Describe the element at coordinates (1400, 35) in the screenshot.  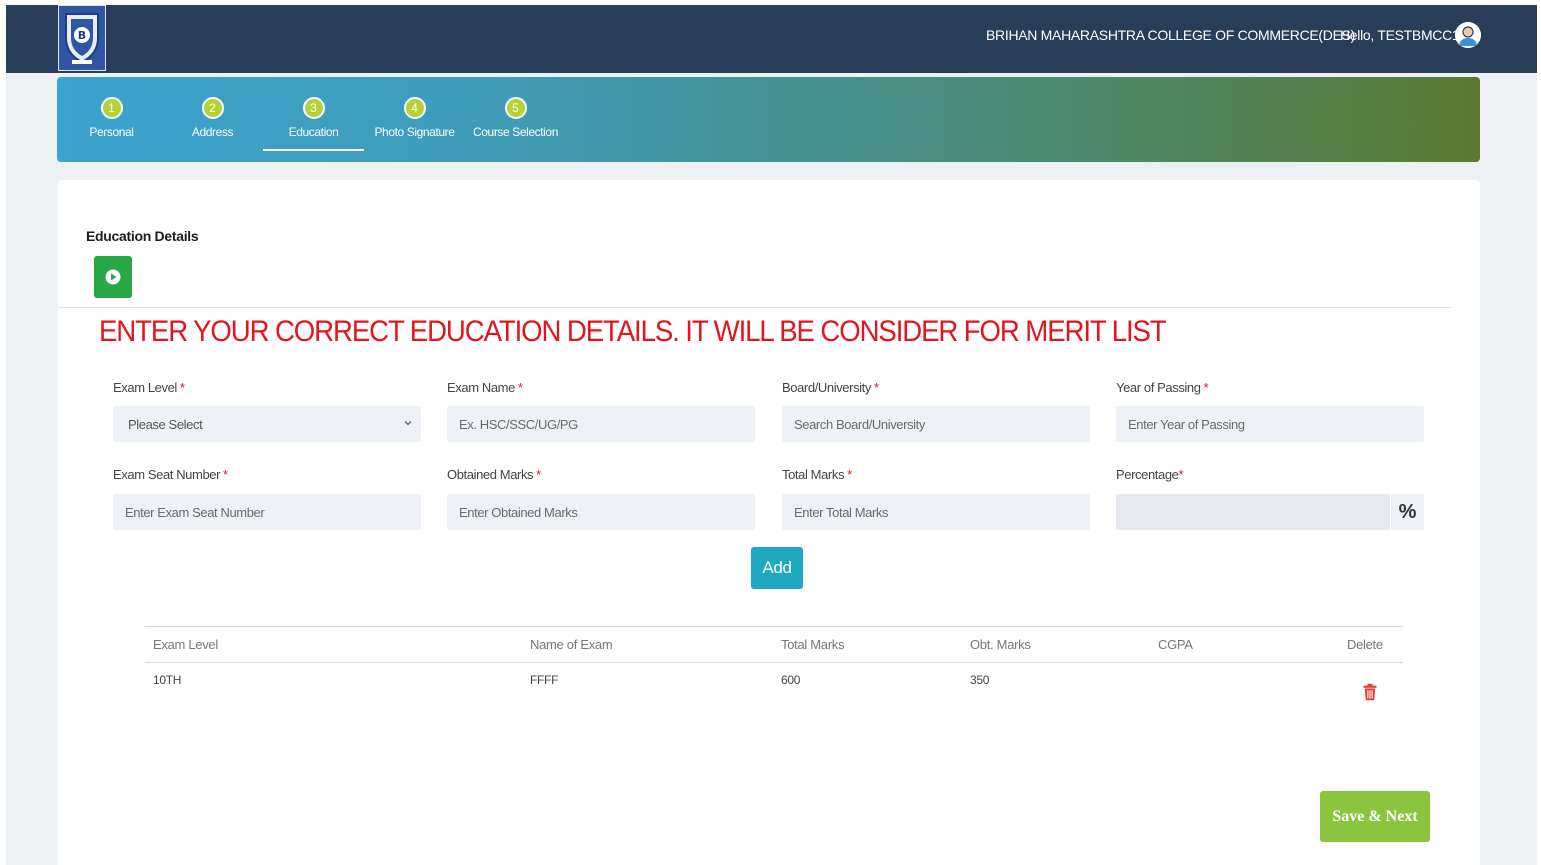
I see `user-greeting: Hello, TESTBMCC1` at that location.